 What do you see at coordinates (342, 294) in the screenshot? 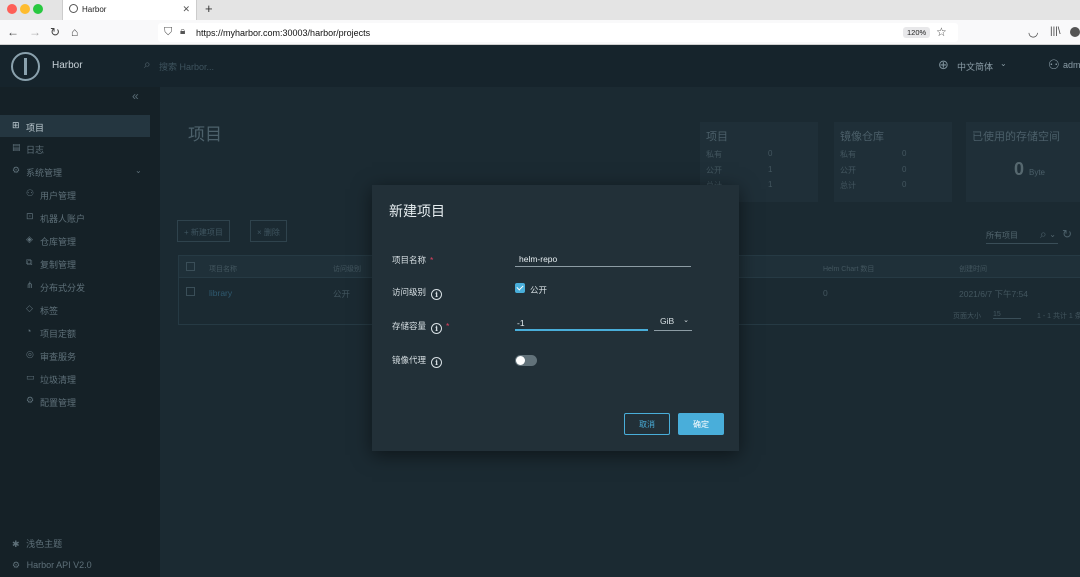
I see `access-level-cell: 公开` at bounding box center [342, 294].